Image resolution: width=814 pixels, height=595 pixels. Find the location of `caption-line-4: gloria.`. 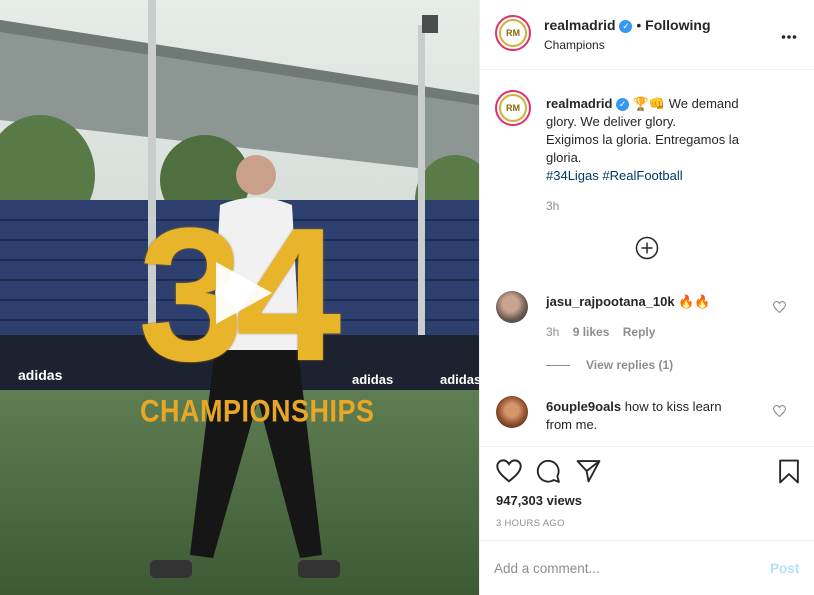

caption-line-4: gloria. is located at coordinates (564, 157).